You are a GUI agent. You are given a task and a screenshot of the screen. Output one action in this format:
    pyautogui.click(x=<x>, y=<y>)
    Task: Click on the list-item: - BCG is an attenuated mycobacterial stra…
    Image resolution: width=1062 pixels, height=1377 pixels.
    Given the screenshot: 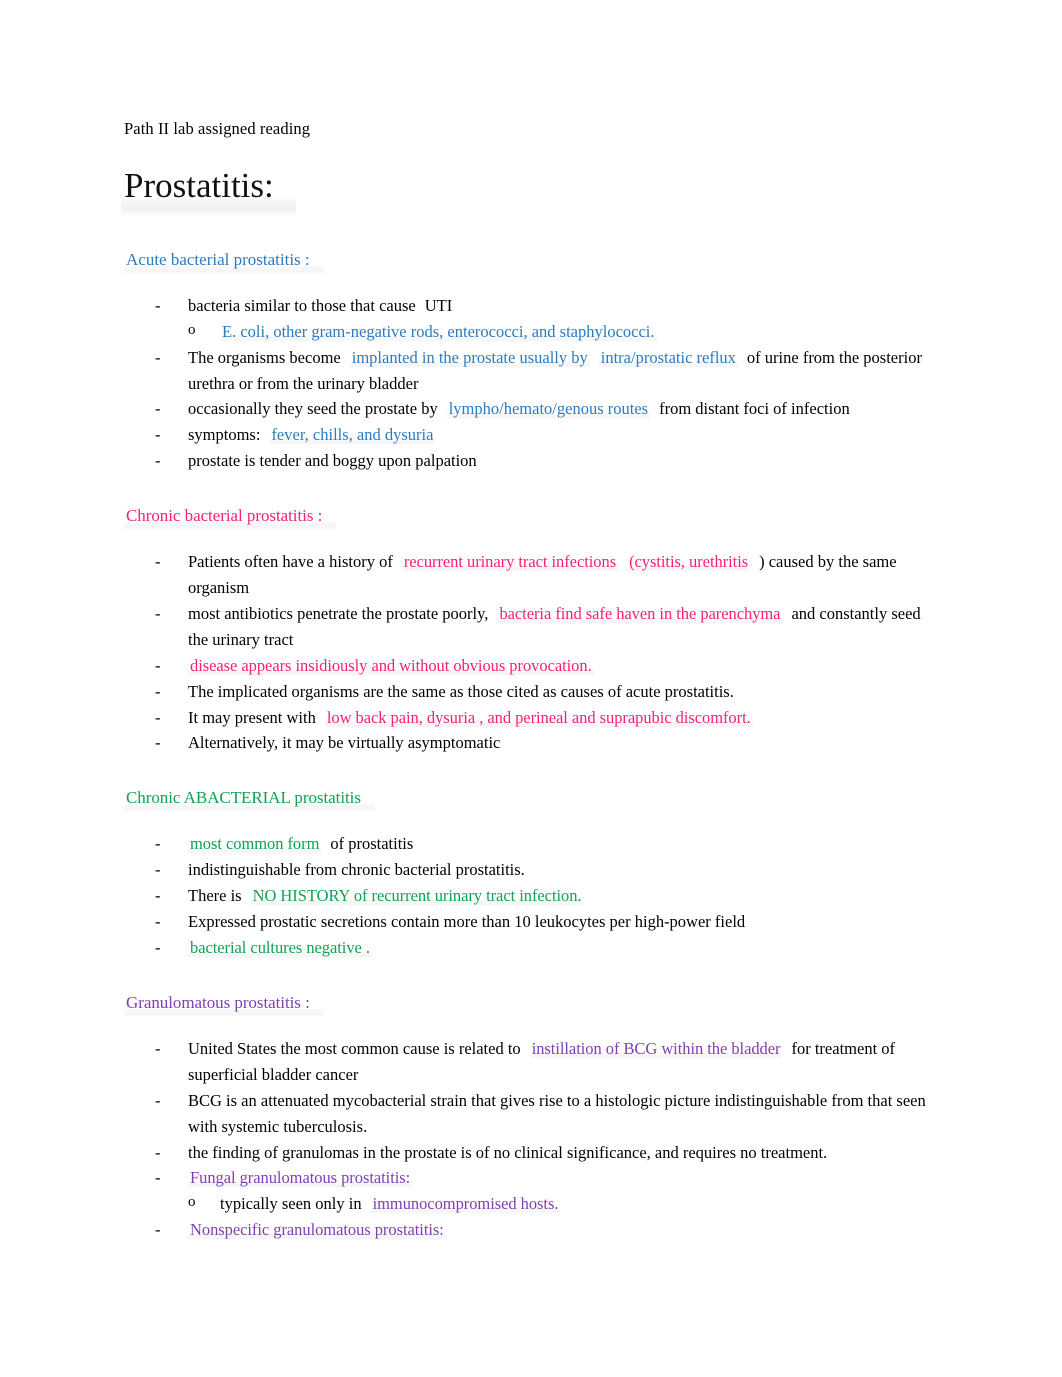 What is the action you would take?
    pyautogui.click(x=530, y=1114)
    